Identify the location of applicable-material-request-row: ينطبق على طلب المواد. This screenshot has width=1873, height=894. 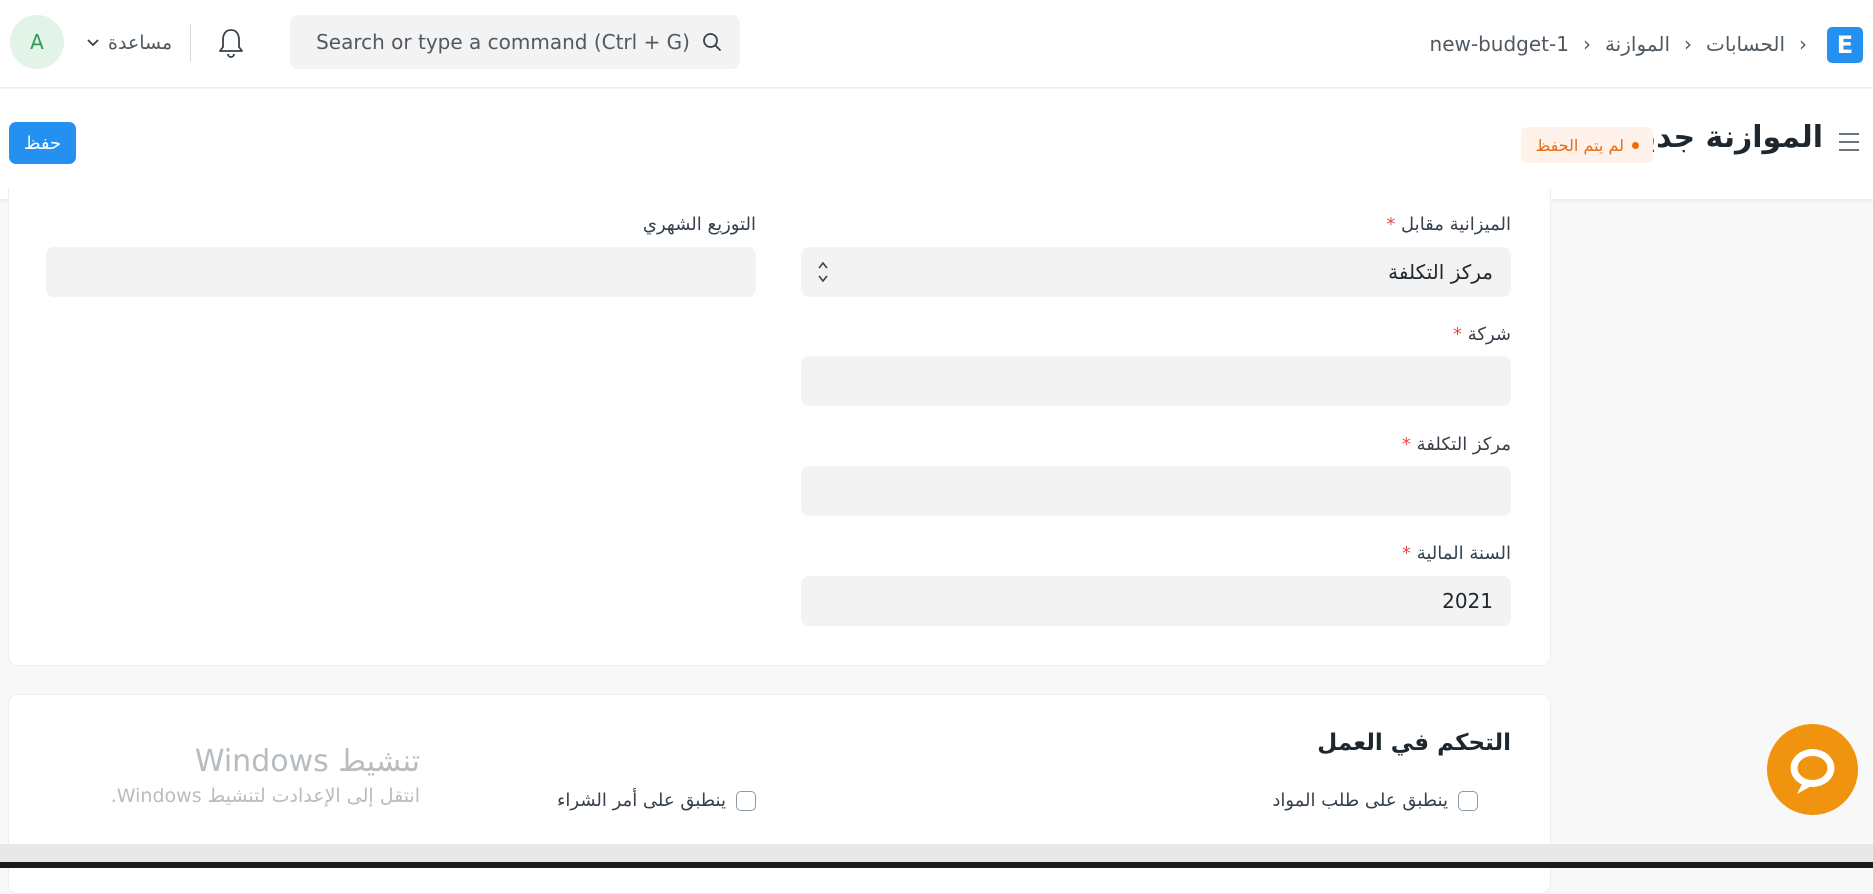
(1375, 800).